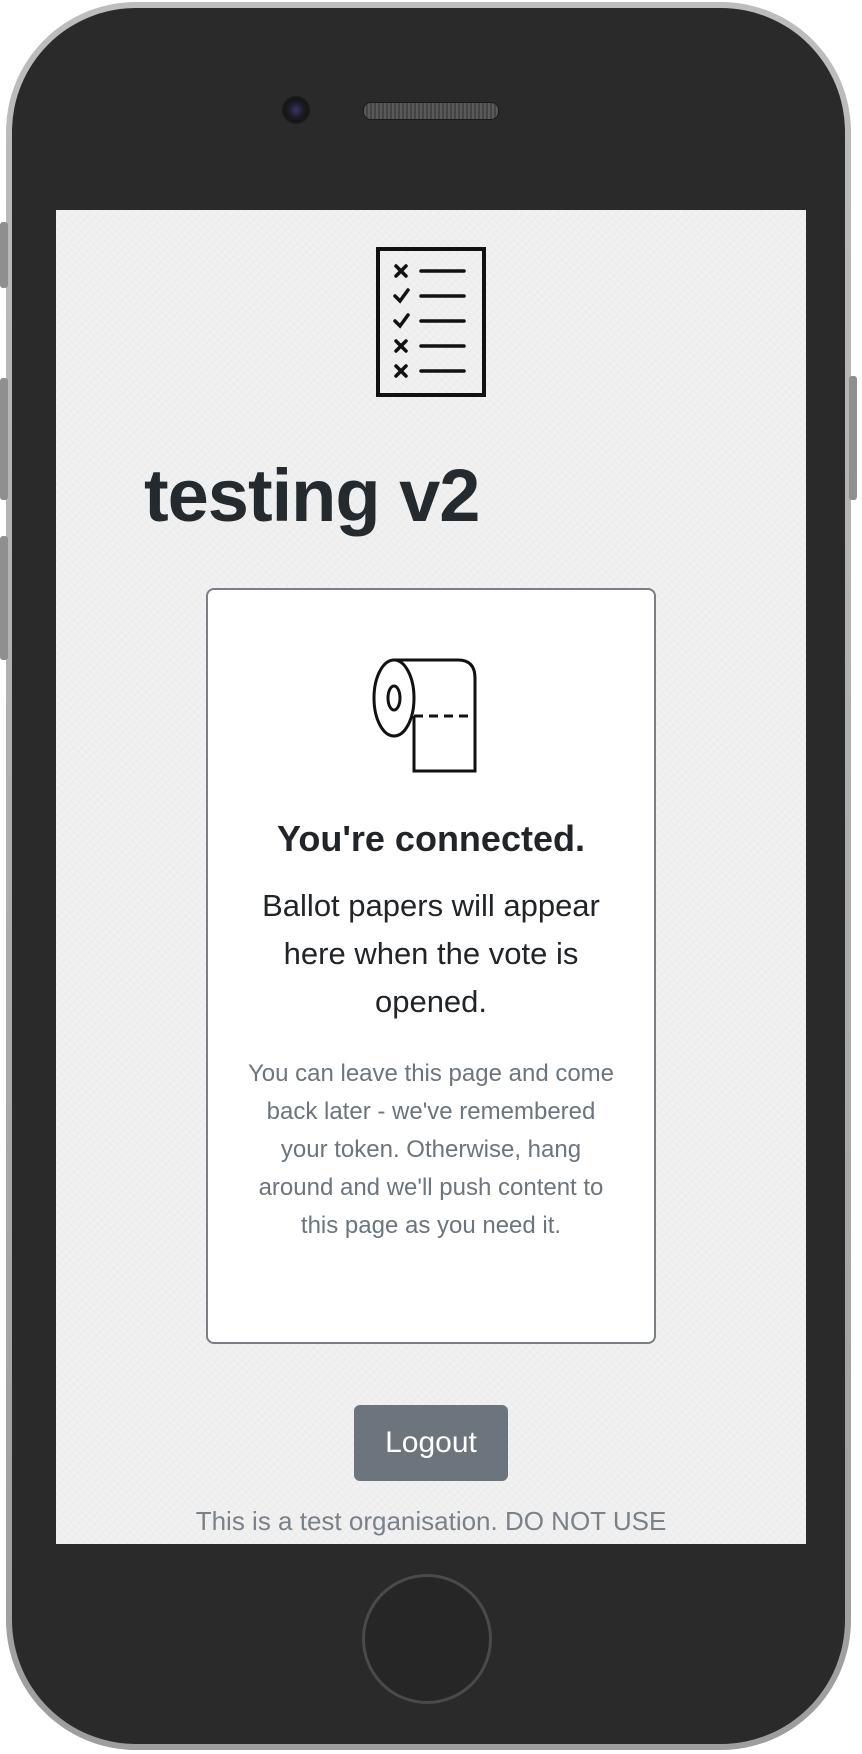 The height and width of the screenshot is (1754, 862). Describe the element at coordinates (431, 322) in the screenshot. I see `checklist-icon` at that location.